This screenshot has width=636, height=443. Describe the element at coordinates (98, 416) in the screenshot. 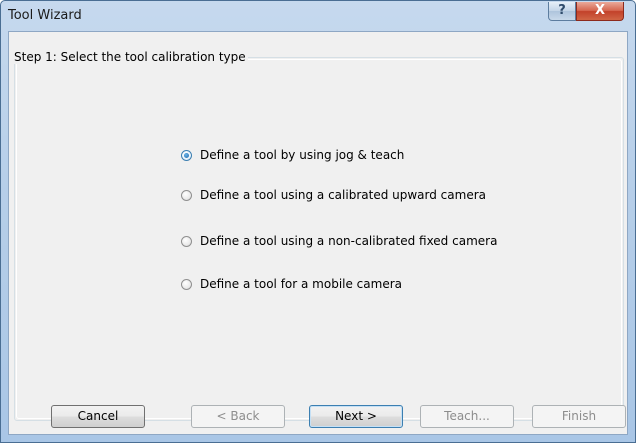

I see `cancel-button: Cancel` at that location.